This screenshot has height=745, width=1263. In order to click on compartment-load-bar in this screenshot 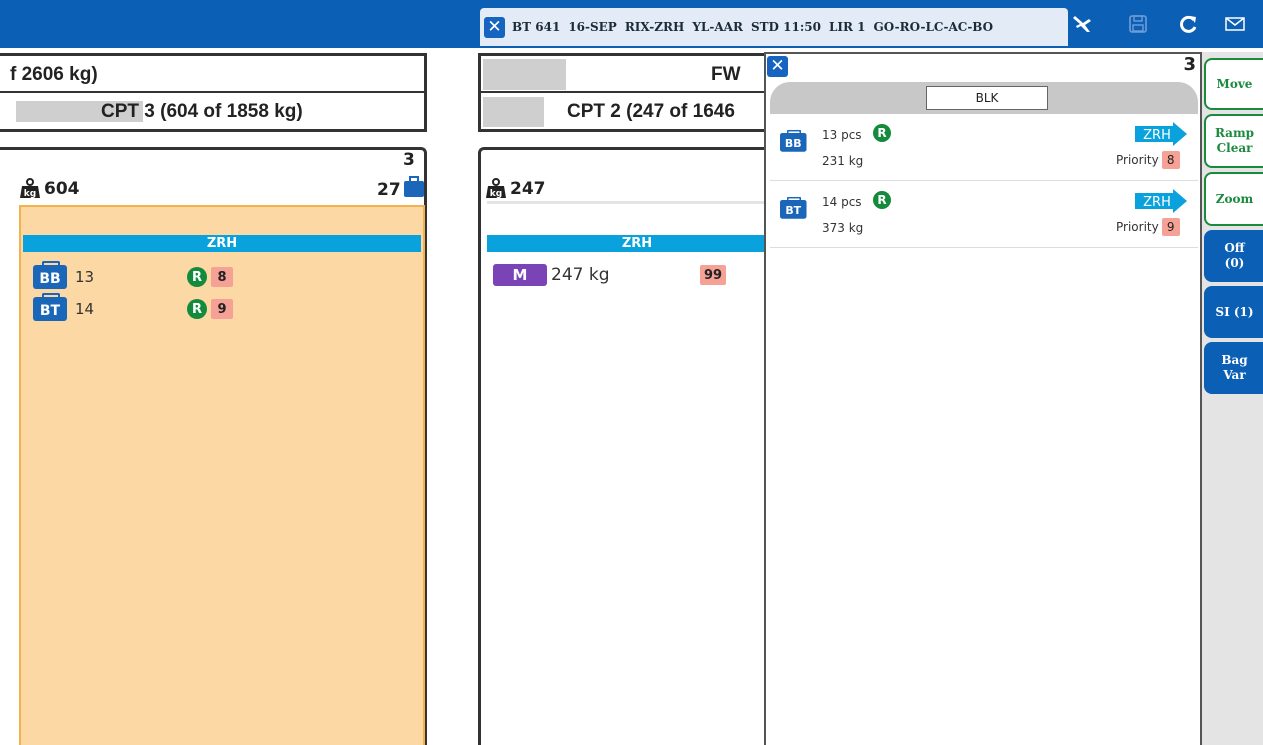, I will do `click(513, 112)`.